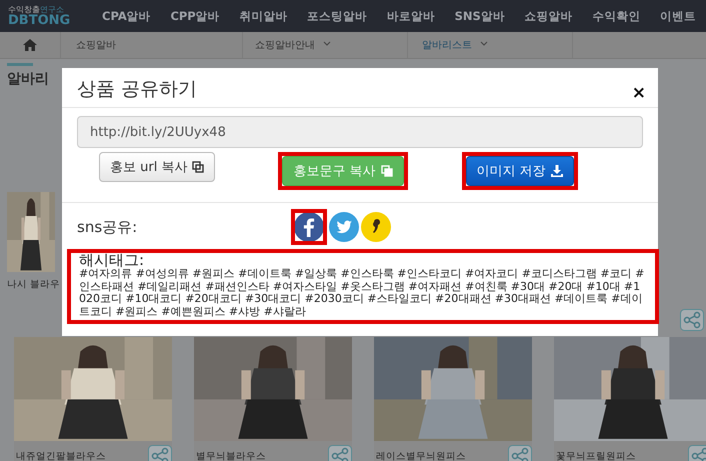 The width and height of the screenshot is (706, 461). Describe the element at coordinates (137, 89) in the screenshot. I see `dialog-title: 상품 공유하기` at that location.